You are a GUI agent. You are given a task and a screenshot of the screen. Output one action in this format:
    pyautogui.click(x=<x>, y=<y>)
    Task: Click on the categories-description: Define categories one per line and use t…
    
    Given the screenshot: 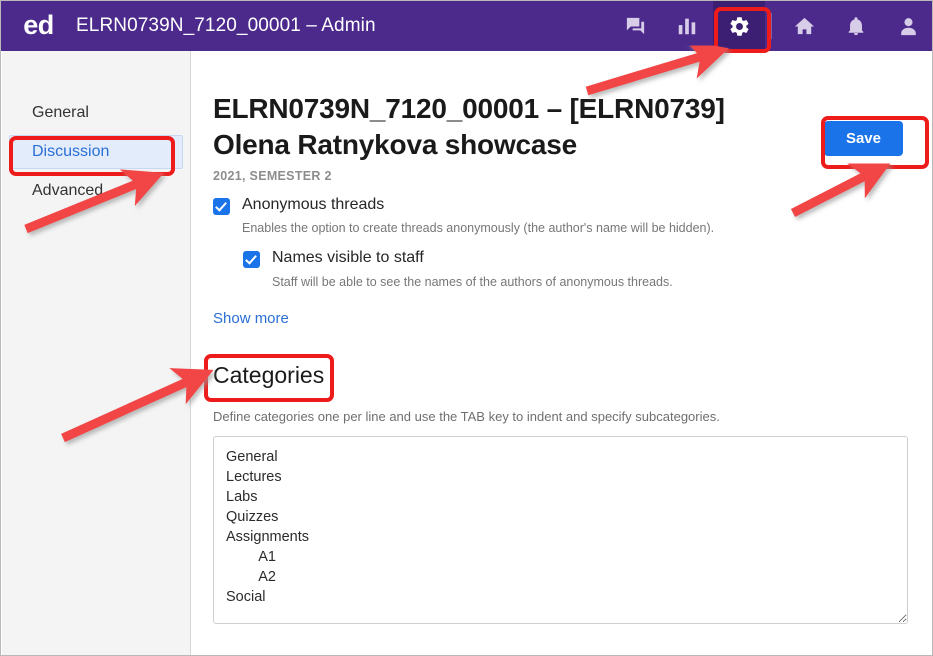 What is the action you would take?
    pyautogui.click(x=466, y=416)
    